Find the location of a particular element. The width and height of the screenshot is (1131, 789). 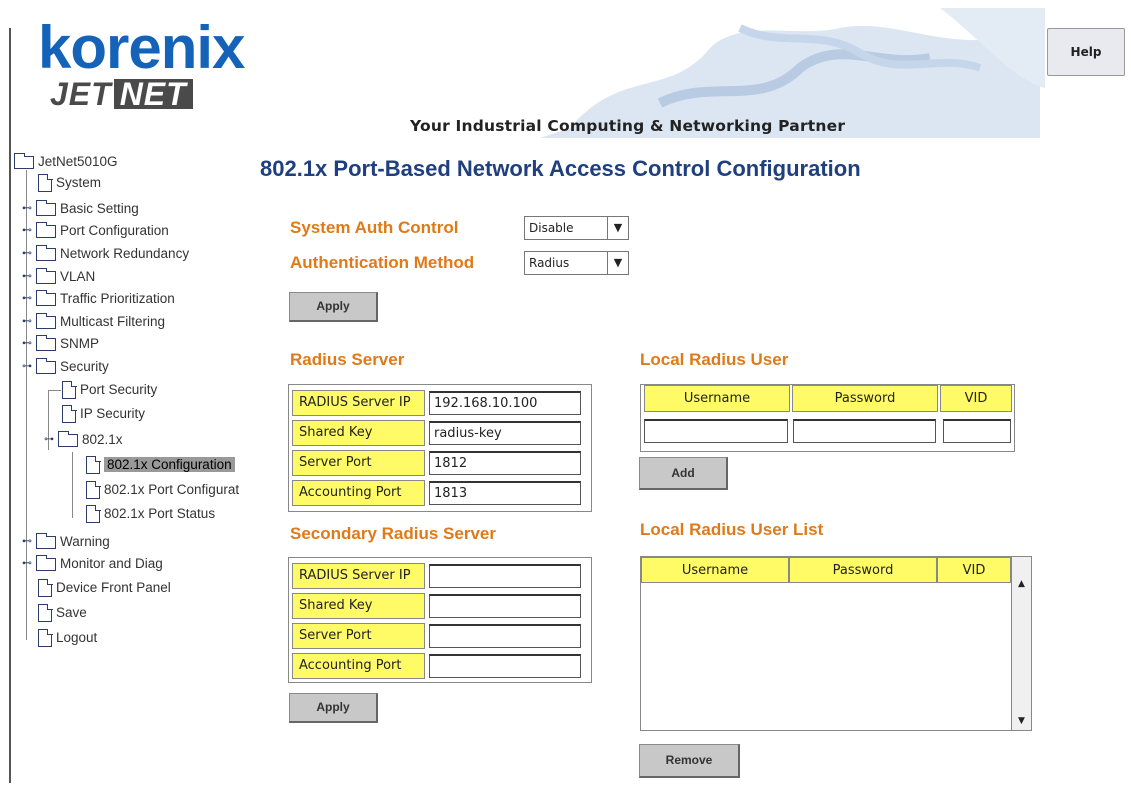

tree-item-802-1x: ⊶ 802.1x is located at coordinates (83, 440).